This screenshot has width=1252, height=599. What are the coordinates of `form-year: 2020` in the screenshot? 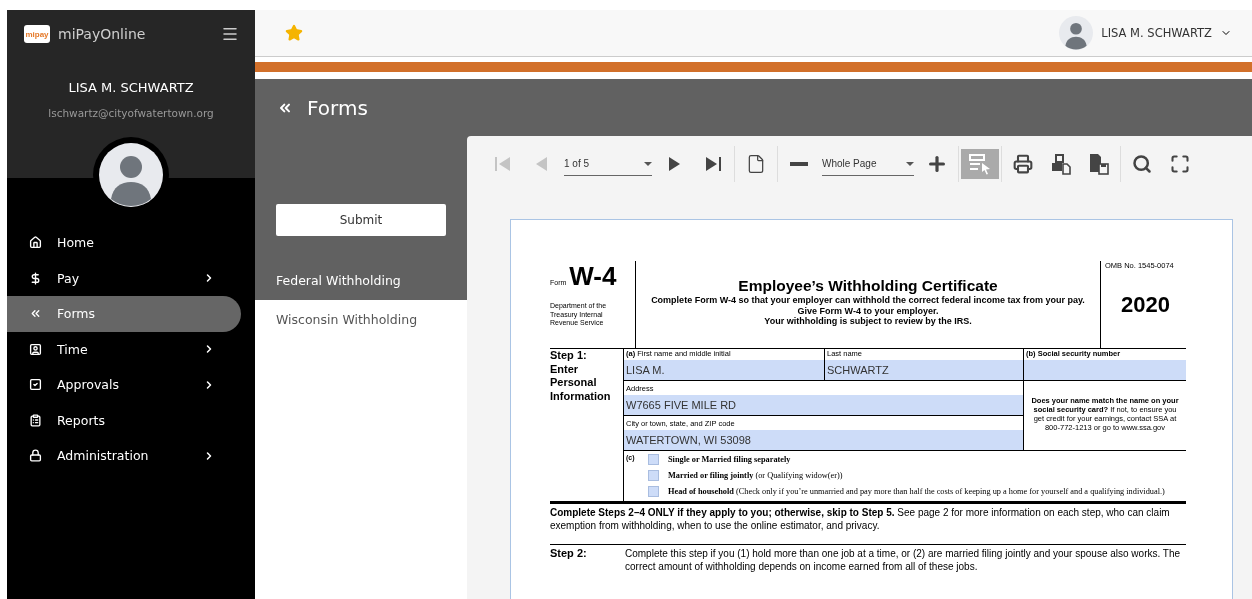 It's located at (1145, 305).